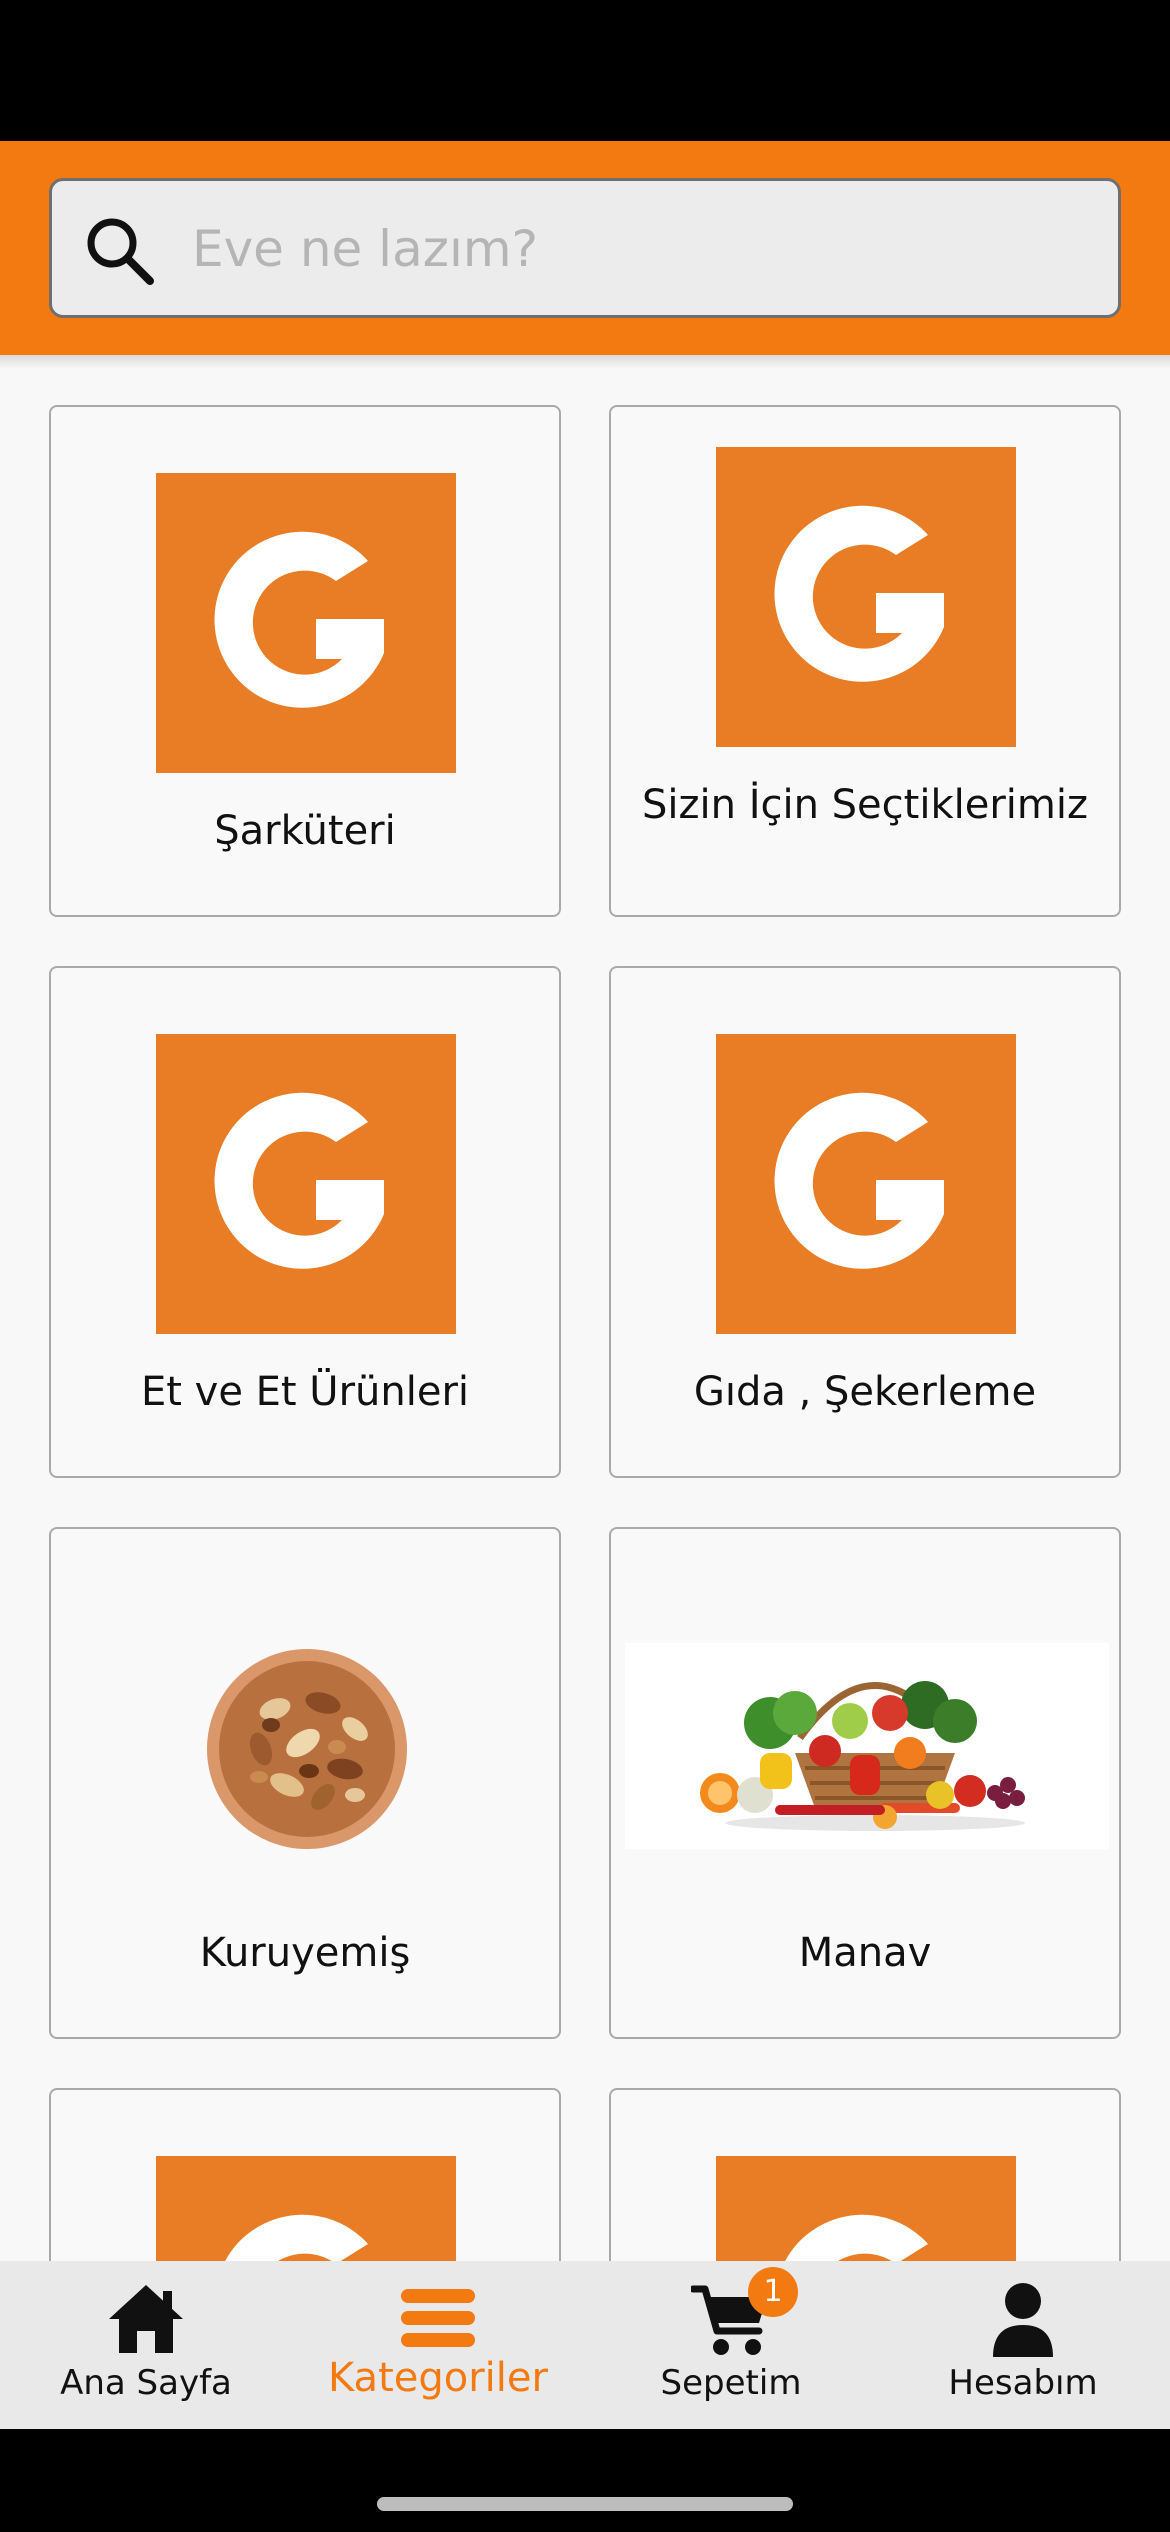  Describe the element at coordinates (865, 805) in the screenshot. I see `category-label: Sizin İçin Seçtiklerimiz` at that location.